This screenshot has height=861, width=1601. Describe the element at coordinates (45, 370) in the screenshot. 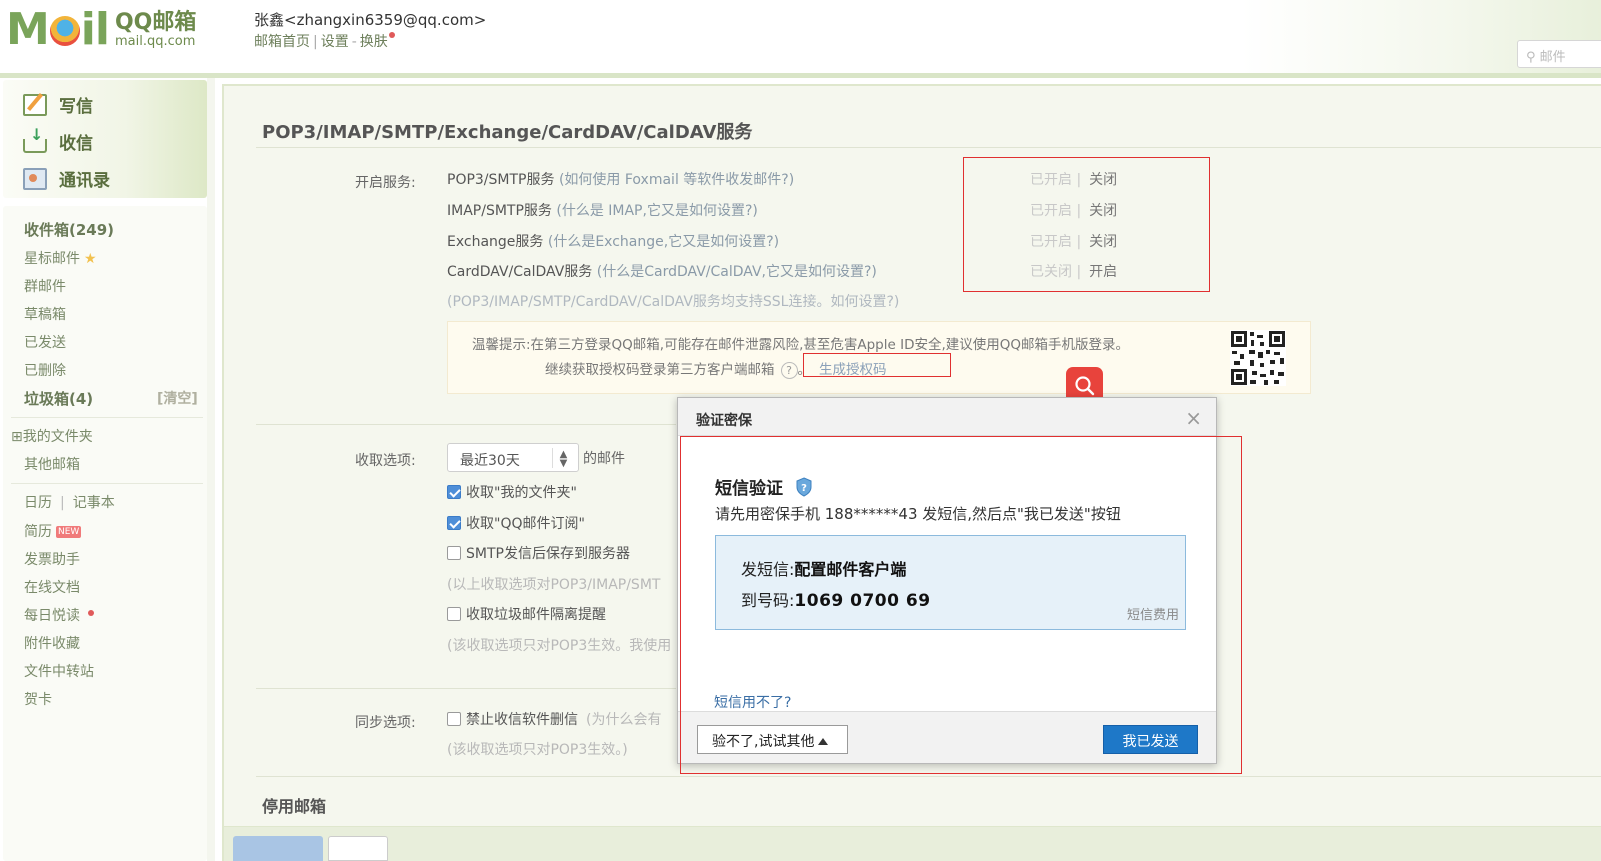

I see `sidebar-item-deleted: 已删除` at that location.